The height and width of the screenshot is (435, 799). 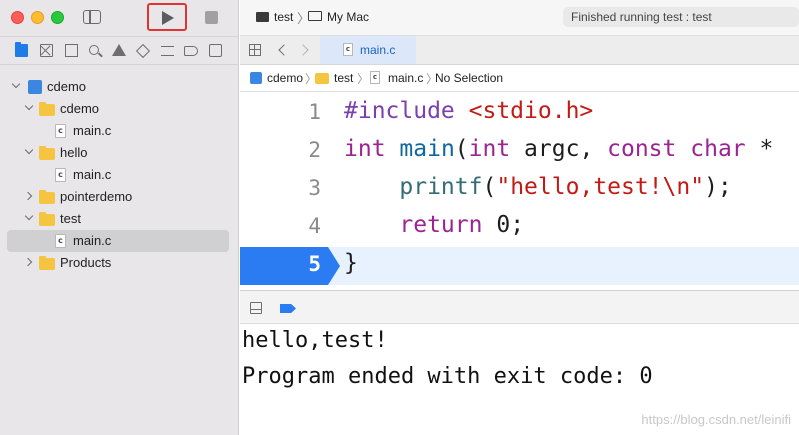 I want to click on breadcrumb-symbol: No Selection, so click(x=469, y=78).